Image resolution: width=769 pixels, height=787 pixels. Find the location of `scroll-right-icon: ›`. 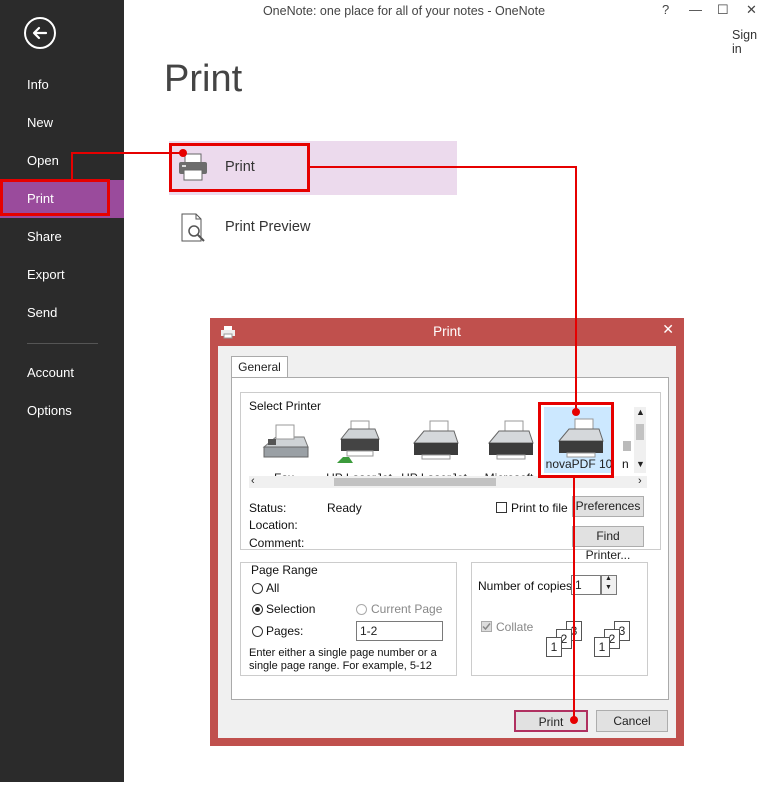

scroll-right-icon: › is located at coordinates (640, 481).